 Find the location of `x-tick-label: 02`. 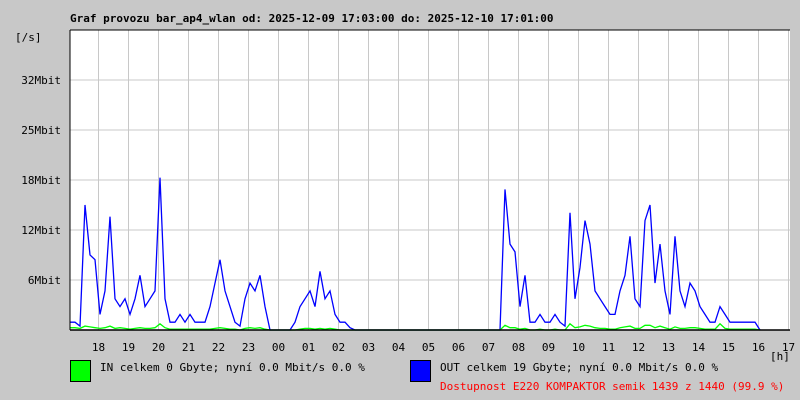

x-tick-label: 02 is located at coordinates (338, 347).